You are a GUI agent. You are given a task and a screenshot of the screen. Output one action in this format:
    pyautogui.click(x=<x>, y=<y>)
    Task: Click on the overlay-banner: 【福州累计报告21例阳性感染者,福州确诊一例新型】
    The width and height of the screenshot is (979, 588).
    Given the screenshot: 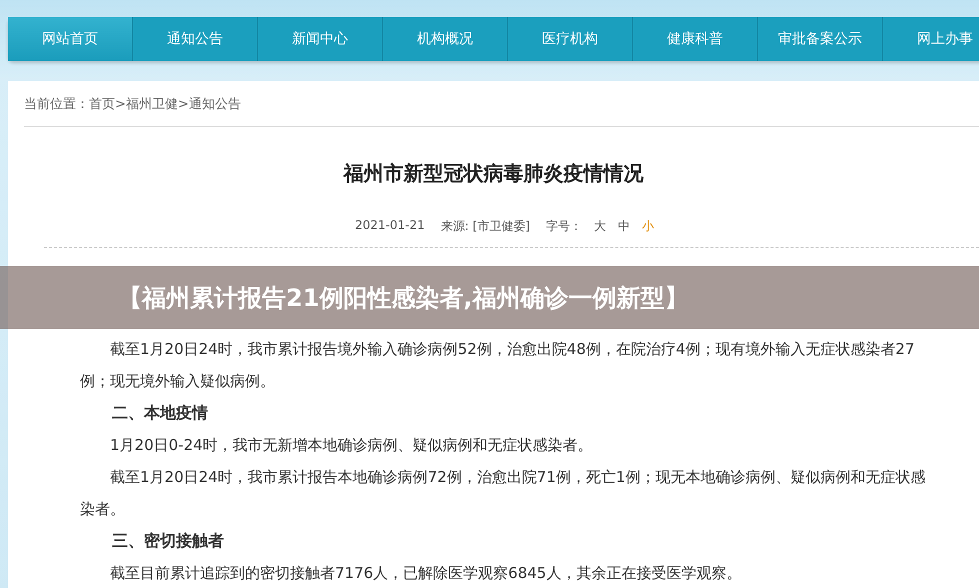 What is the action you would take?
    pyautogui.click(x=489, y=297)
    